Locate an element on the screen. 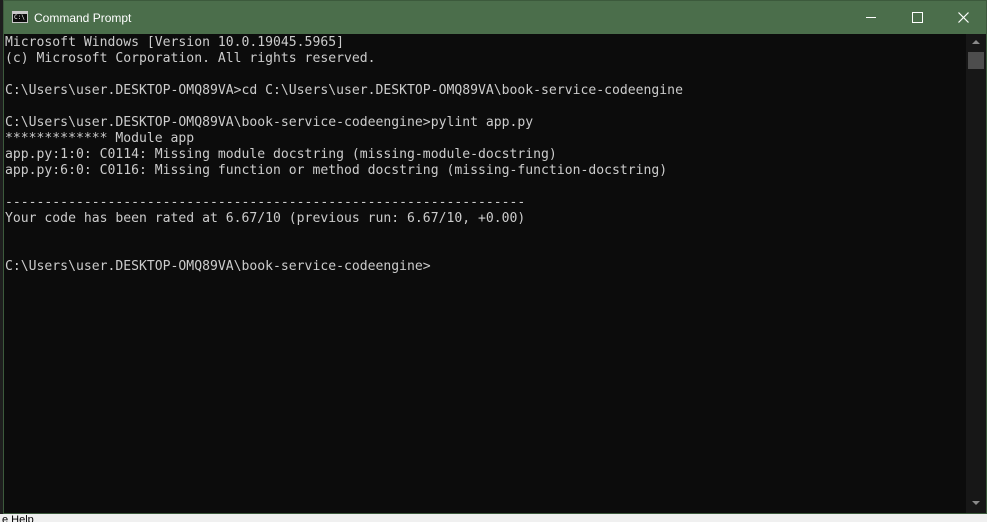 The height and width of the screenshot is (522, 987). command-prompt-icon: C:\ is located at coordinates (20, 17).